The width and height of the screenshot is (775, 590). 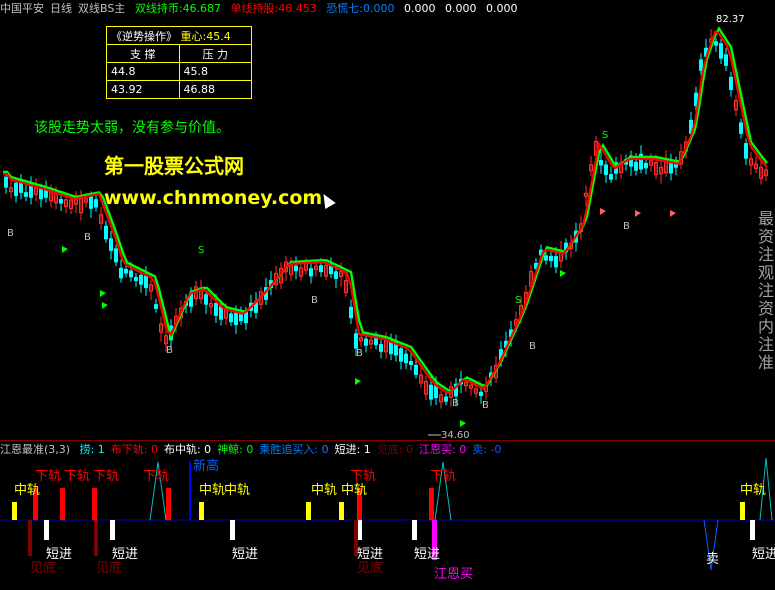 I want to click on jiangenmai-label: 江恩买, so click(x=453, y=574).